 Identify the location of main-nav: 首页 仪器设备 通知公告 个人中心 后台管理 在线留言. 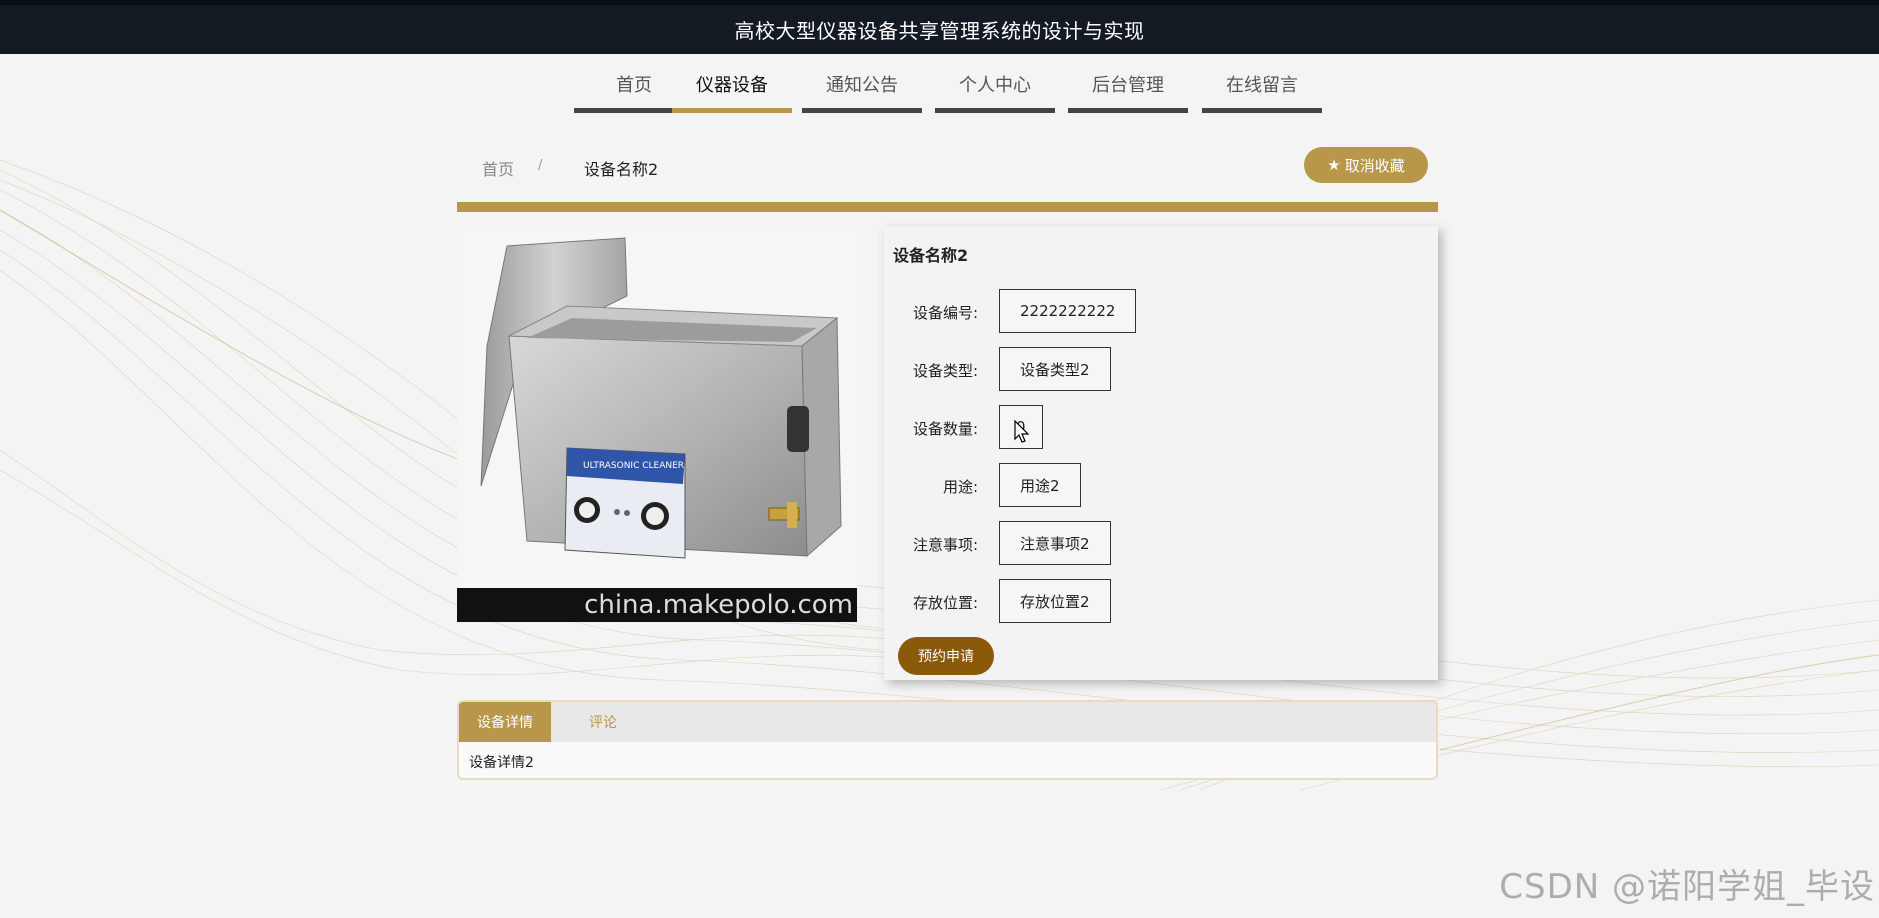
(939, 86).